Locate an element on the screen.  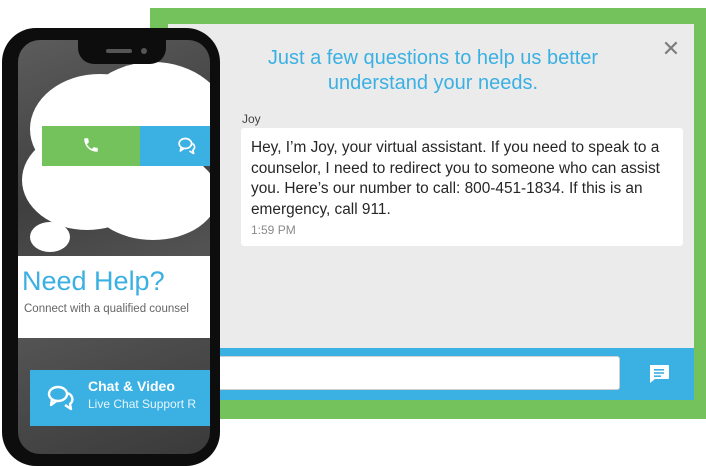
front-camera is located at coordinates (144, 51).